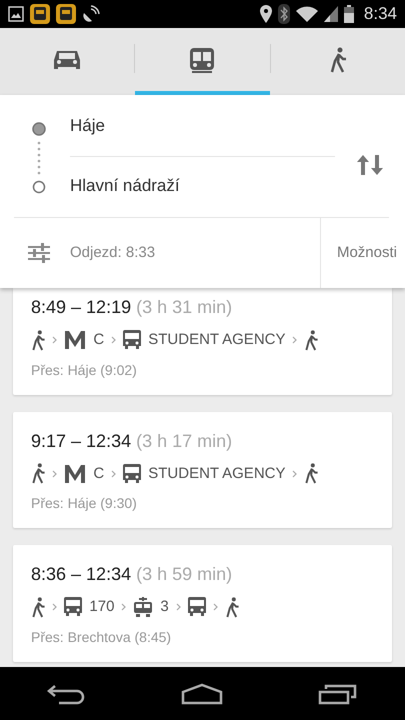 The height and width of the screenshot is (720, 405). What do you see at coordinates (125, 185) in the screenshot?
I see `destination-field: Hlavní nádraží` at bounding box center [125, 185].